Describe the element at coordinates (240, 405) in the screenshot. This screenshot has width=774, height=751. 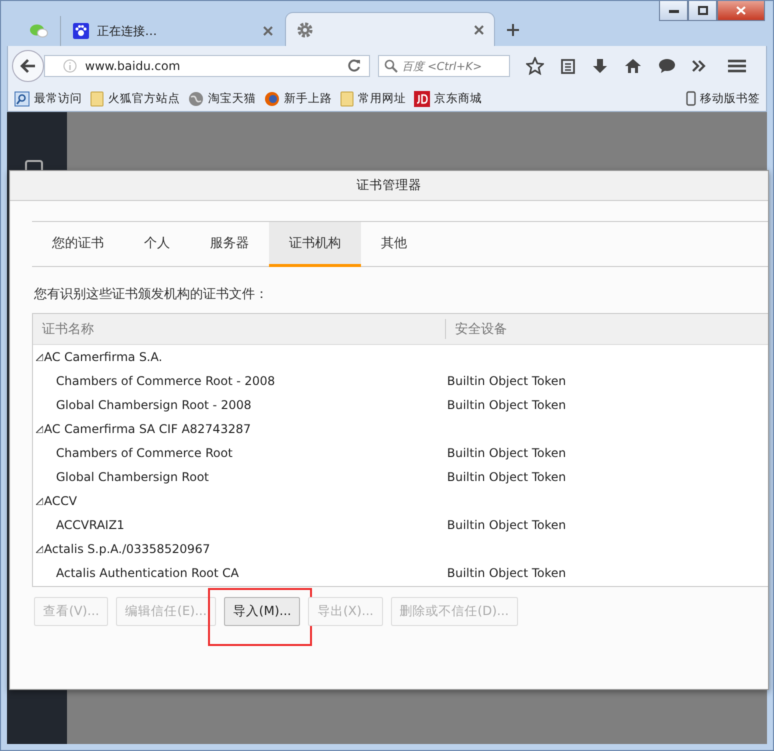
I see `certificate-name: Global Chambersign Root - 2008` at that location.